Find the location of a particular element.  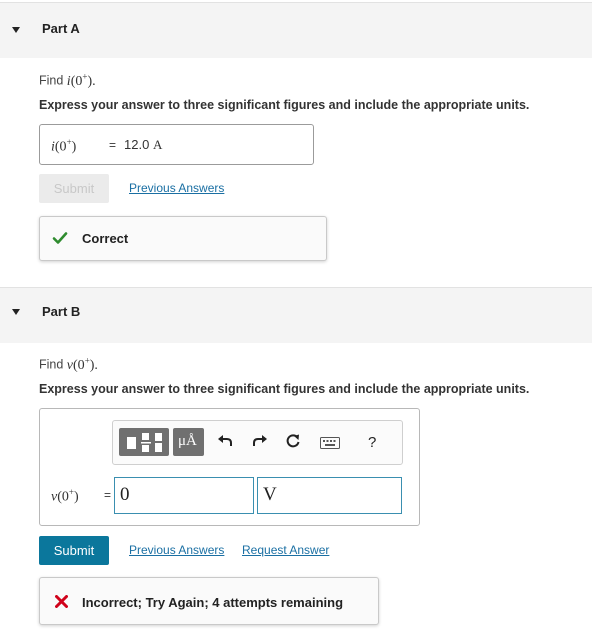

part-a-title: Part A is located at coordinates (61, 28).